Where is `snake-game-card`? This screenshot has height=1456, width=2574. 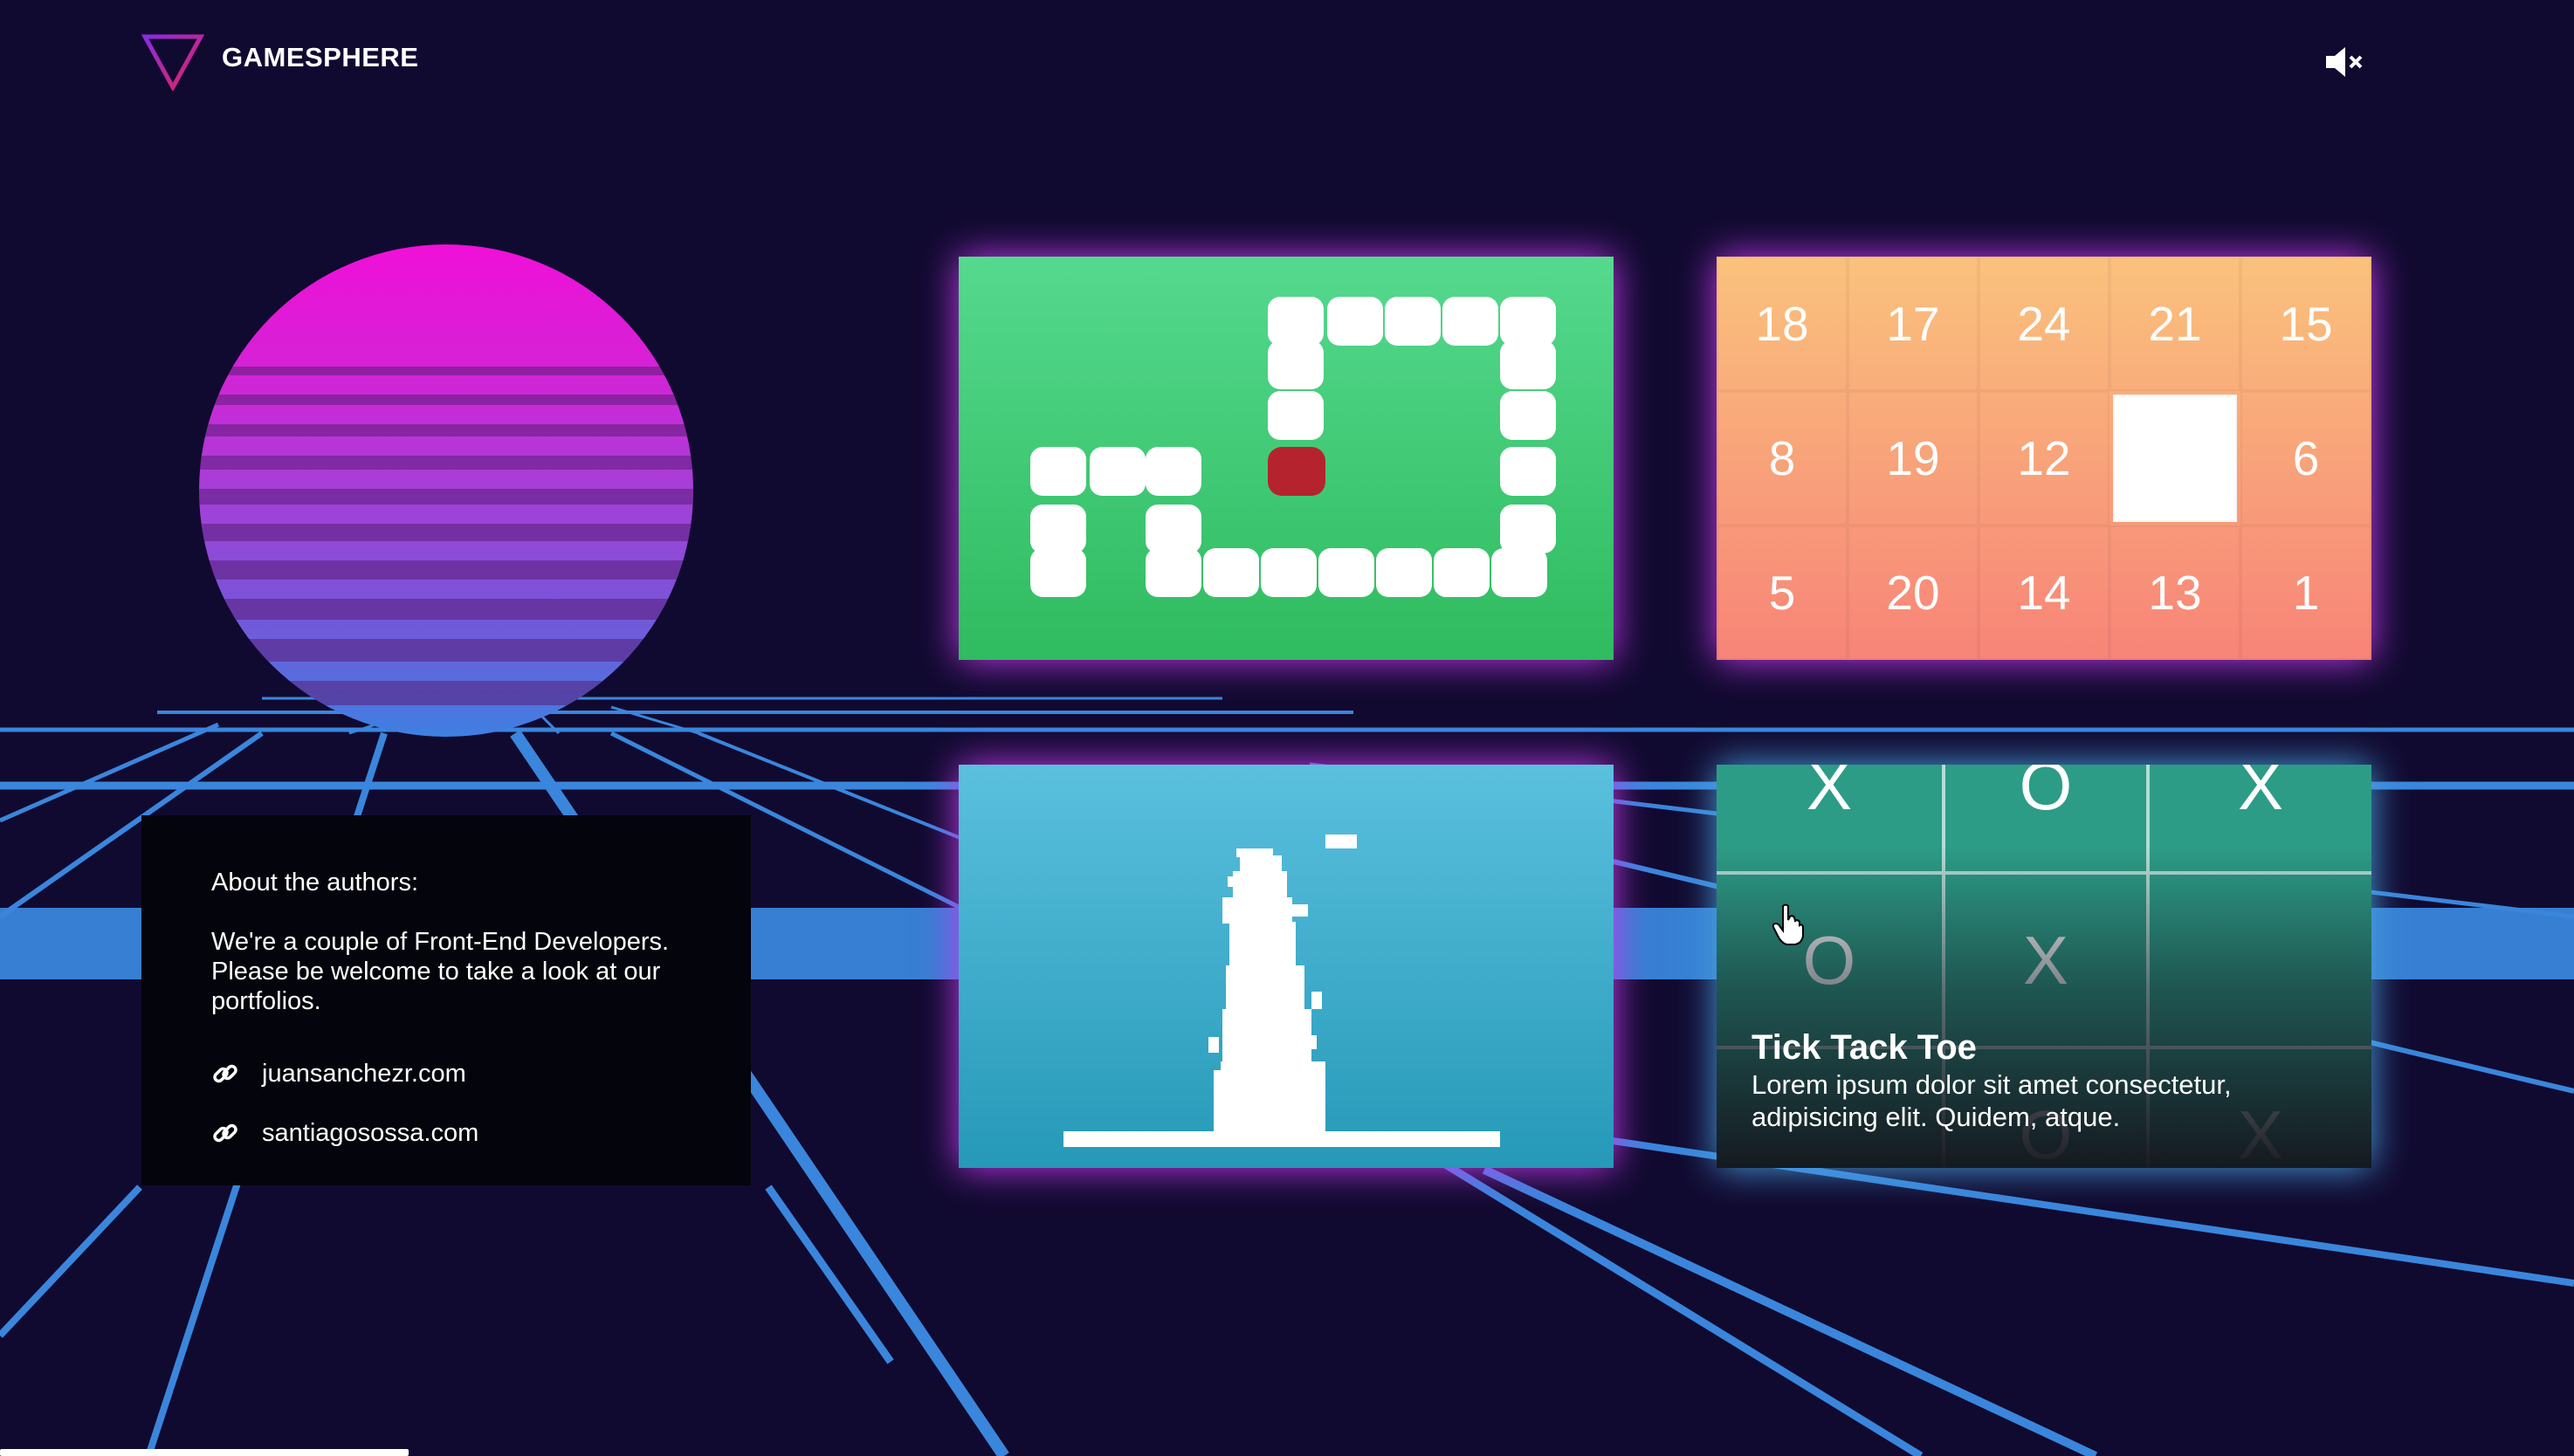 snake-game-card is located at coordinates (1286, 458).